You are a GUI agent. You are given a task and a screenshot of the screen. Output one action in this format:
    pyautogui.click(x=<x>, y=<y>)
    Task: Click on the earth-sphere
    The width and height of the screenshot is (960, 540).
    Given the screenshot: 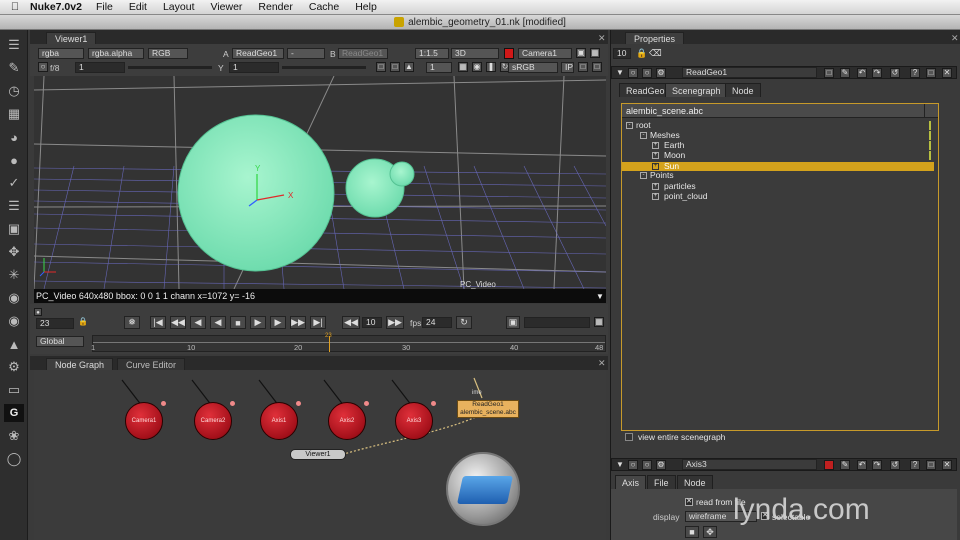 What is the action you would take?
    pyautogui.click(x=256, y=193)
    